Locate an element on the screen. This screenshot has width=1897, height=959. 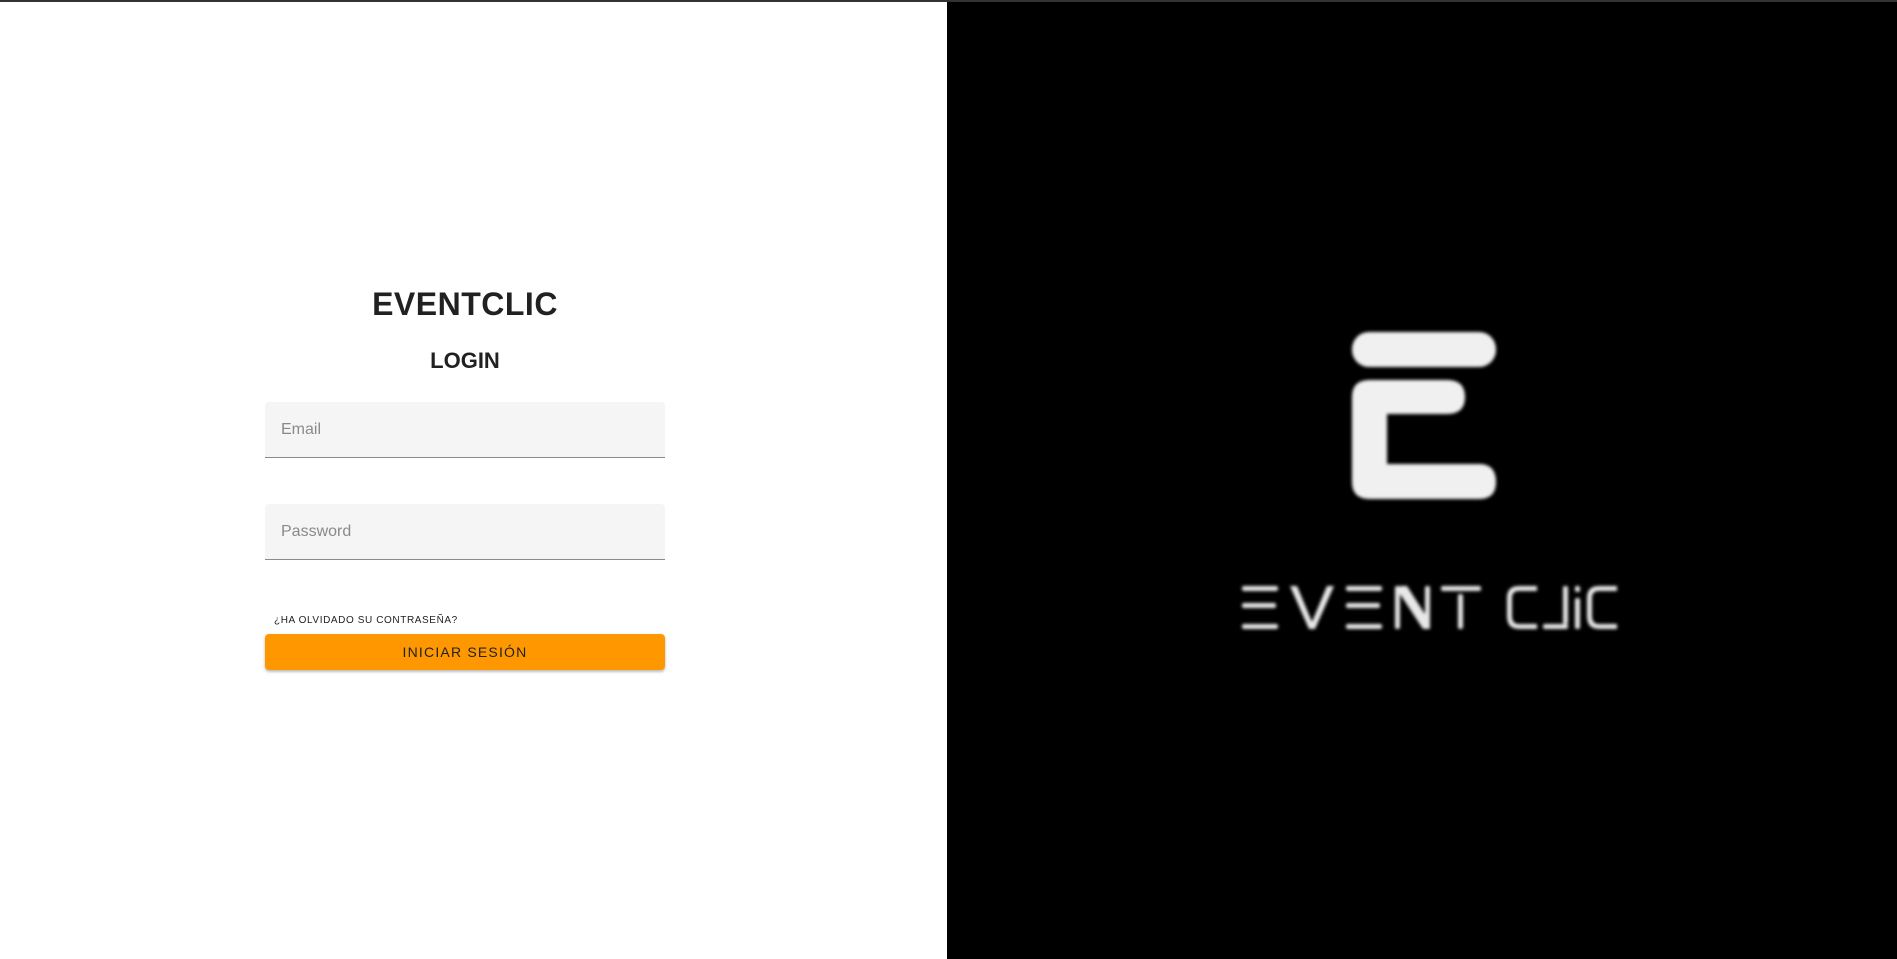
login-button: INICIAR SESIÓN is located at coordinates (465, 652).